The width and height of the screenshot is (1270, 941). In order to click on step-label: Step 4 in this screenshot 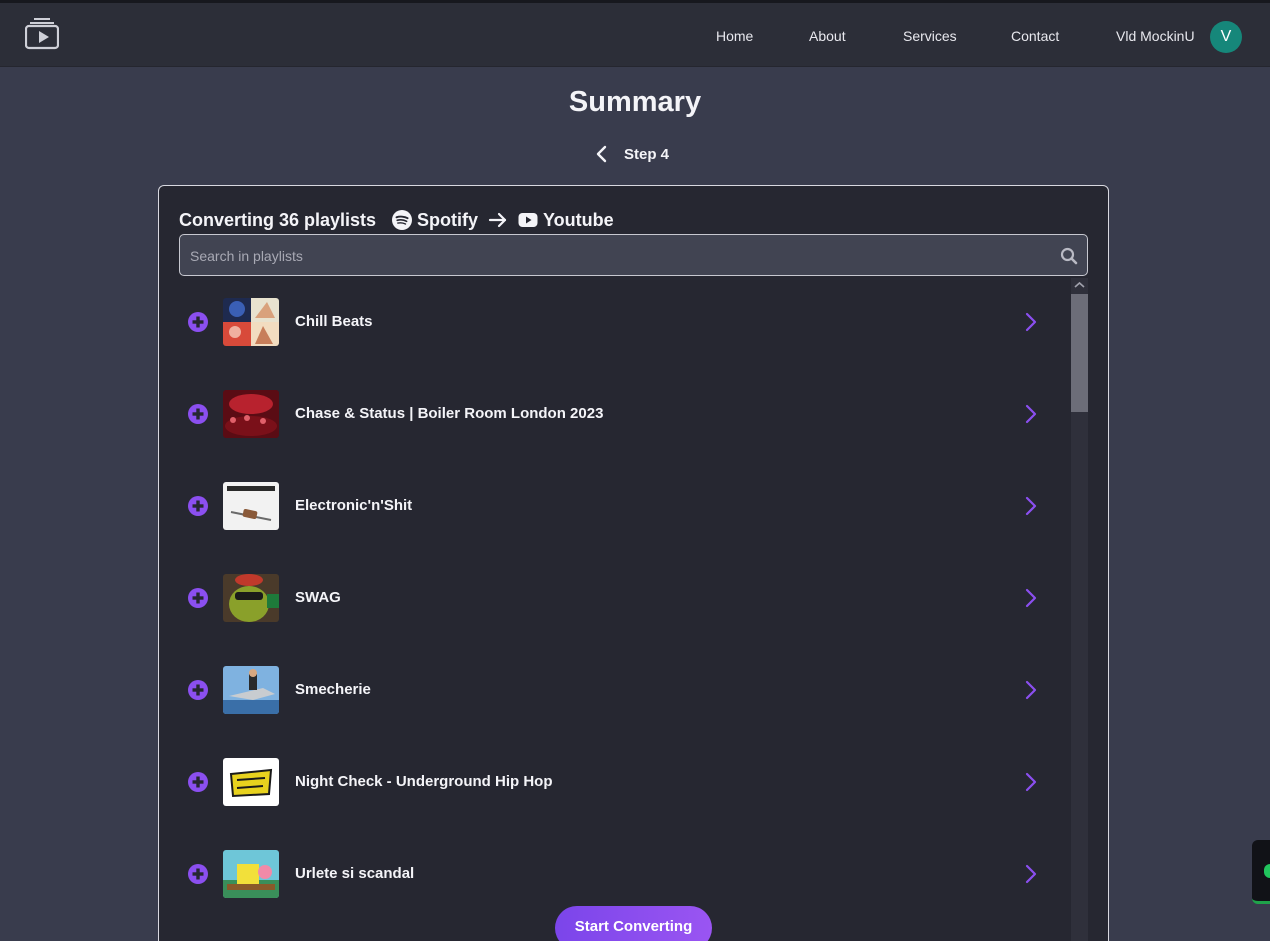, I will do `click(647, 154)`.